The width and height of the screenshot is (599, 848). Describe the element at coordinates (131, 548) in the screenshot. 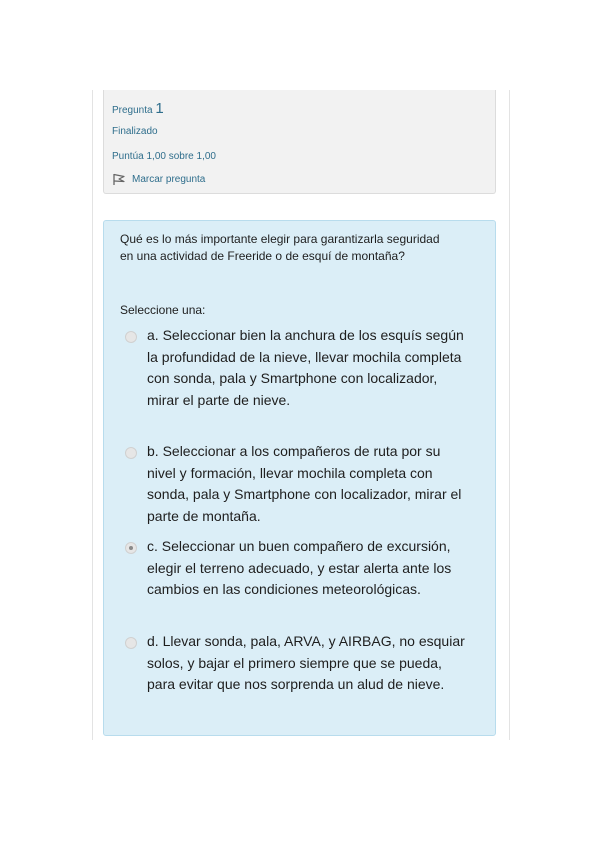

I see `answer-radio-c` at that location.